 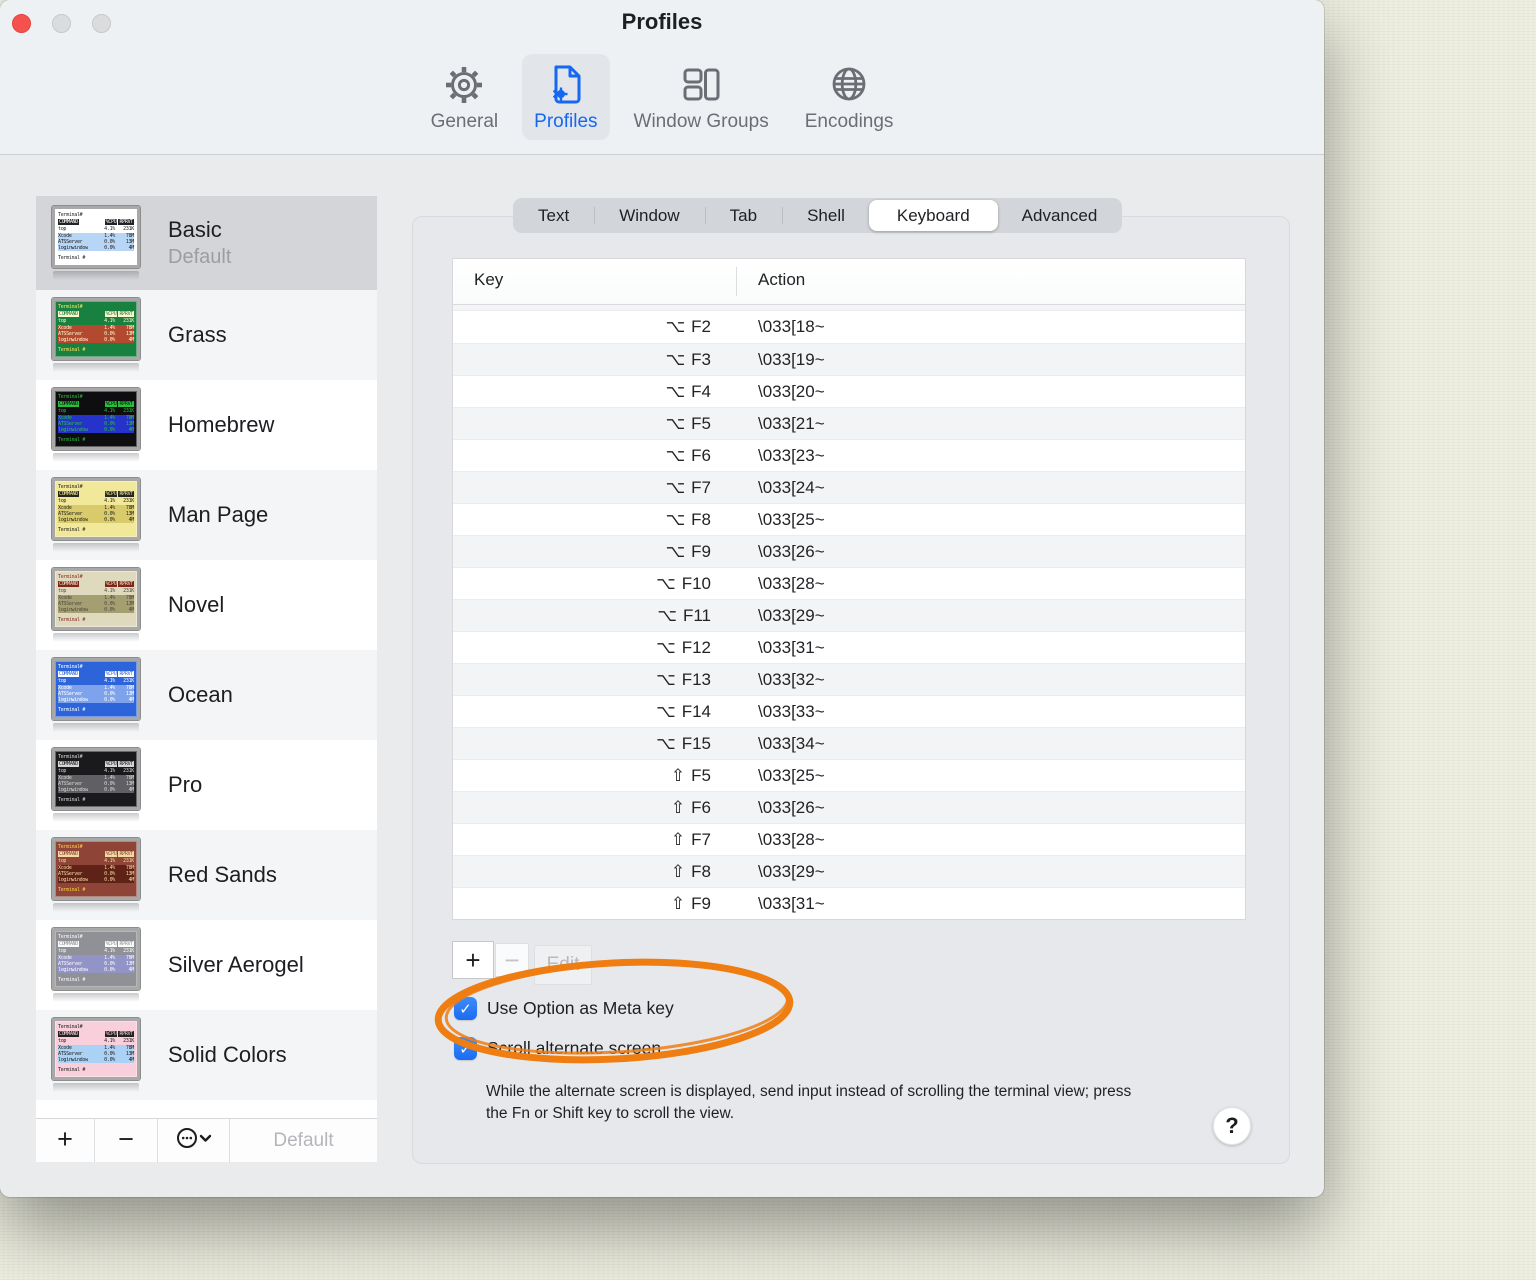 What do you see at coordinates (582, 840) in the screenshot?
I see `key-cell: ⇧ F7` at bounding box center [582, 840].